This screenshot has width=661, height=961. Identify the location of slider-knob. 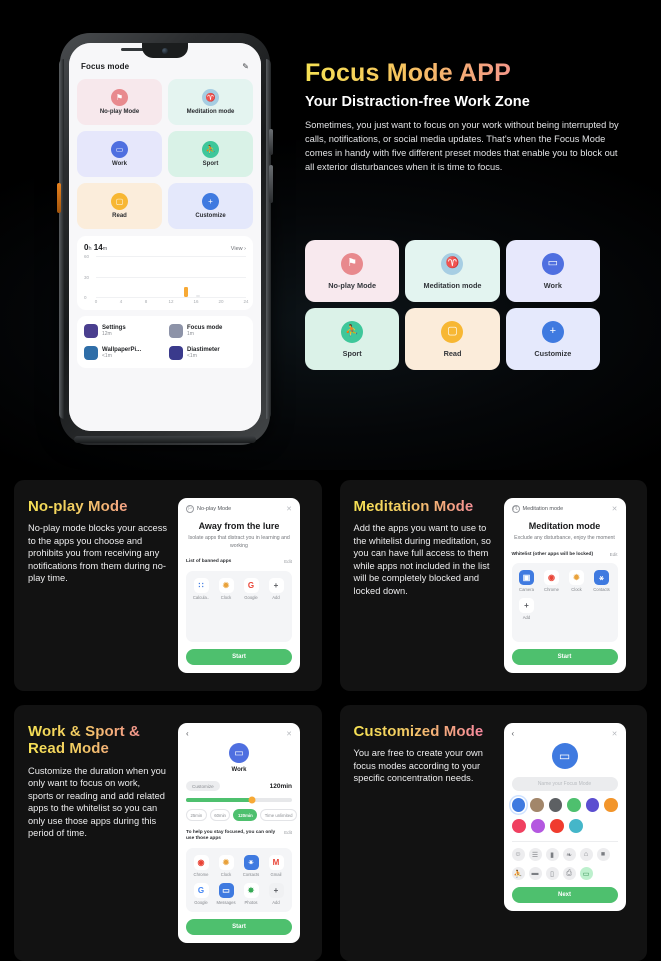
(252, 800).